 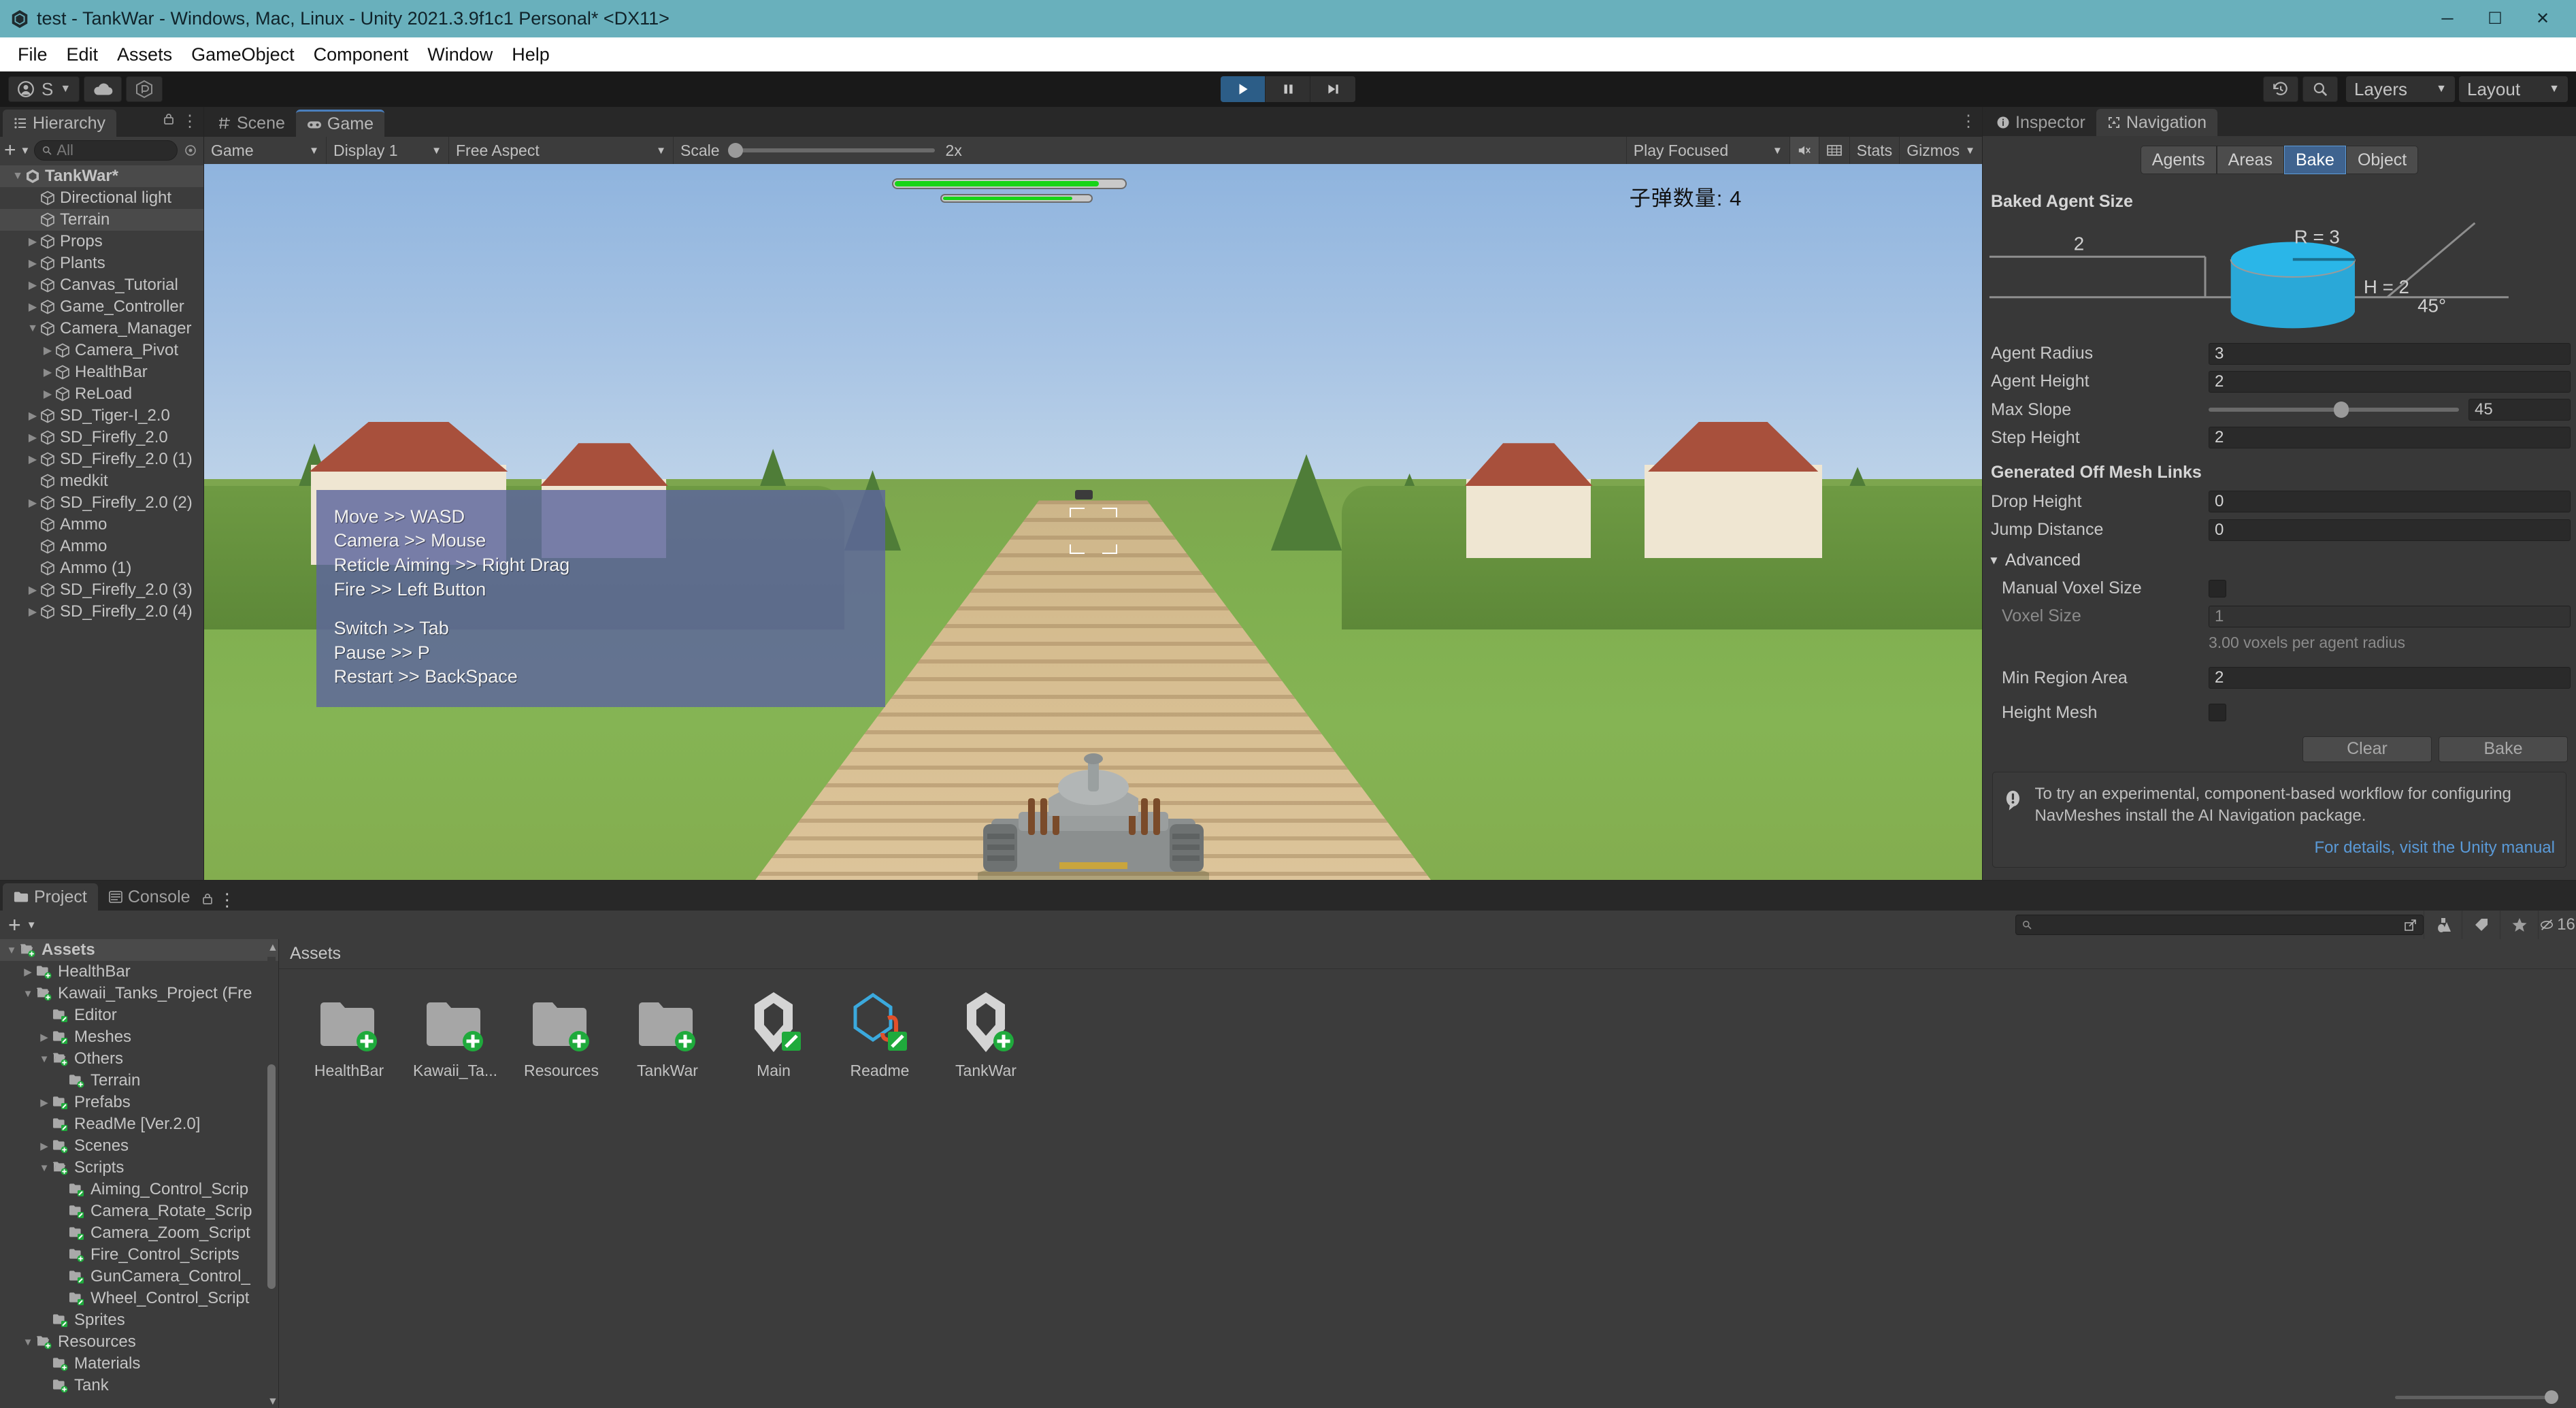 I want to click on hierarchy-item-camera-manager: ▼ Camera_Manager, so click(x=102, y=329).